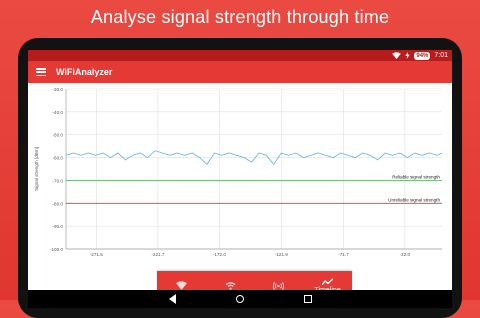 Image resolution: width=480 pixels, height=318 pixels. I want to click on y-tick-label: -40.0, so click(58, 112).